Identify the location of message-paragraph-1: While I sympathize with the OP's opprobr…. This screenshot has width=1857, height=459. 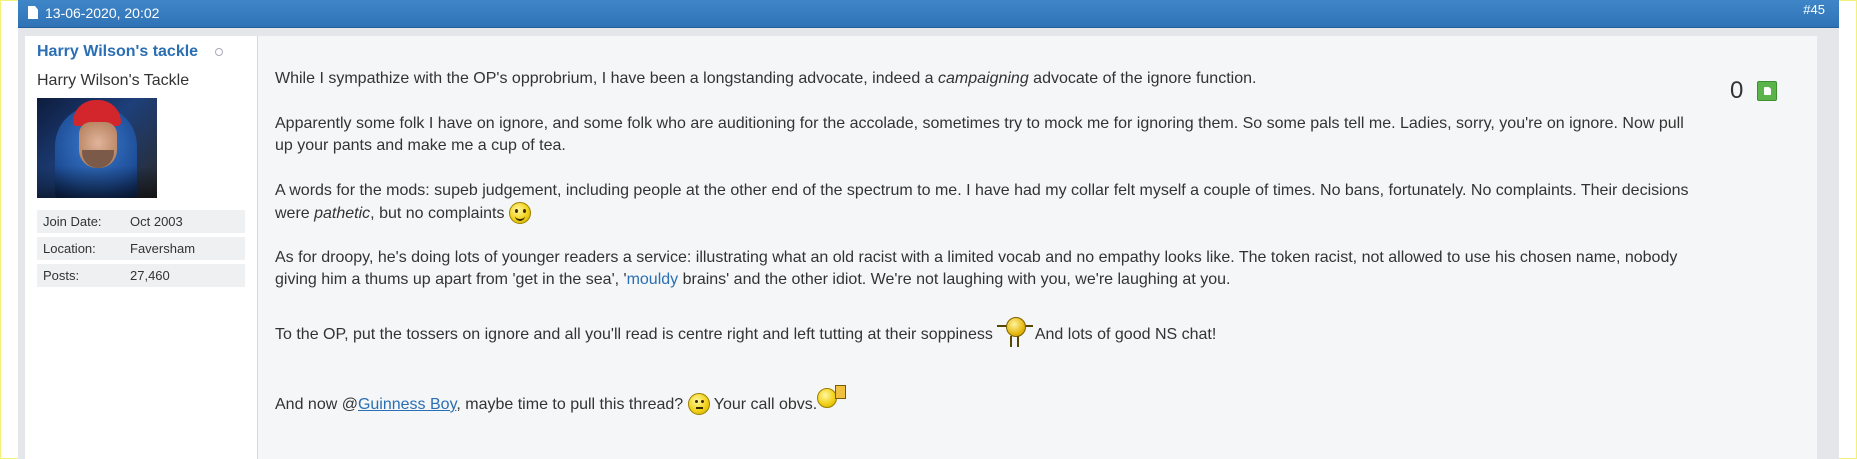
(766, 78).